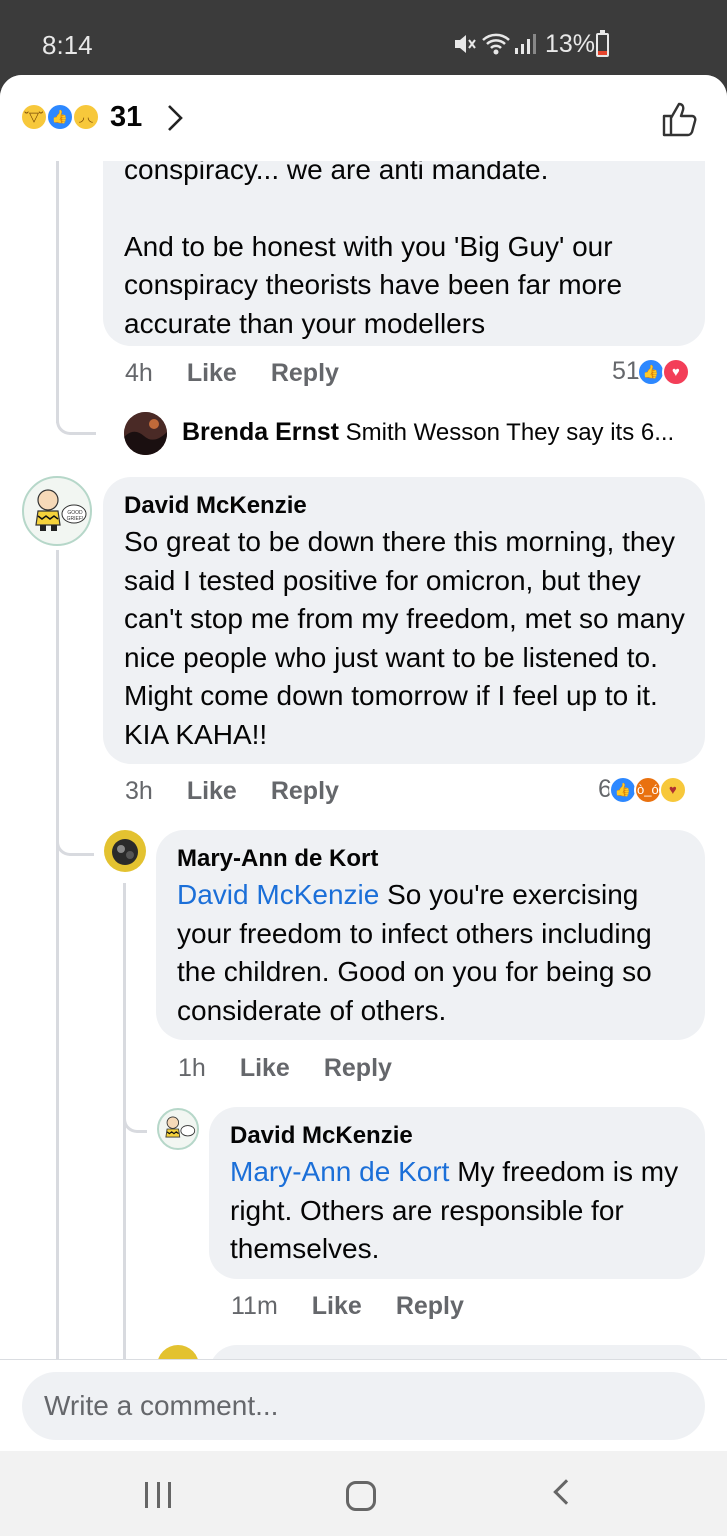  I want to click on mention-link: David McKenzie, so click(278, 894).